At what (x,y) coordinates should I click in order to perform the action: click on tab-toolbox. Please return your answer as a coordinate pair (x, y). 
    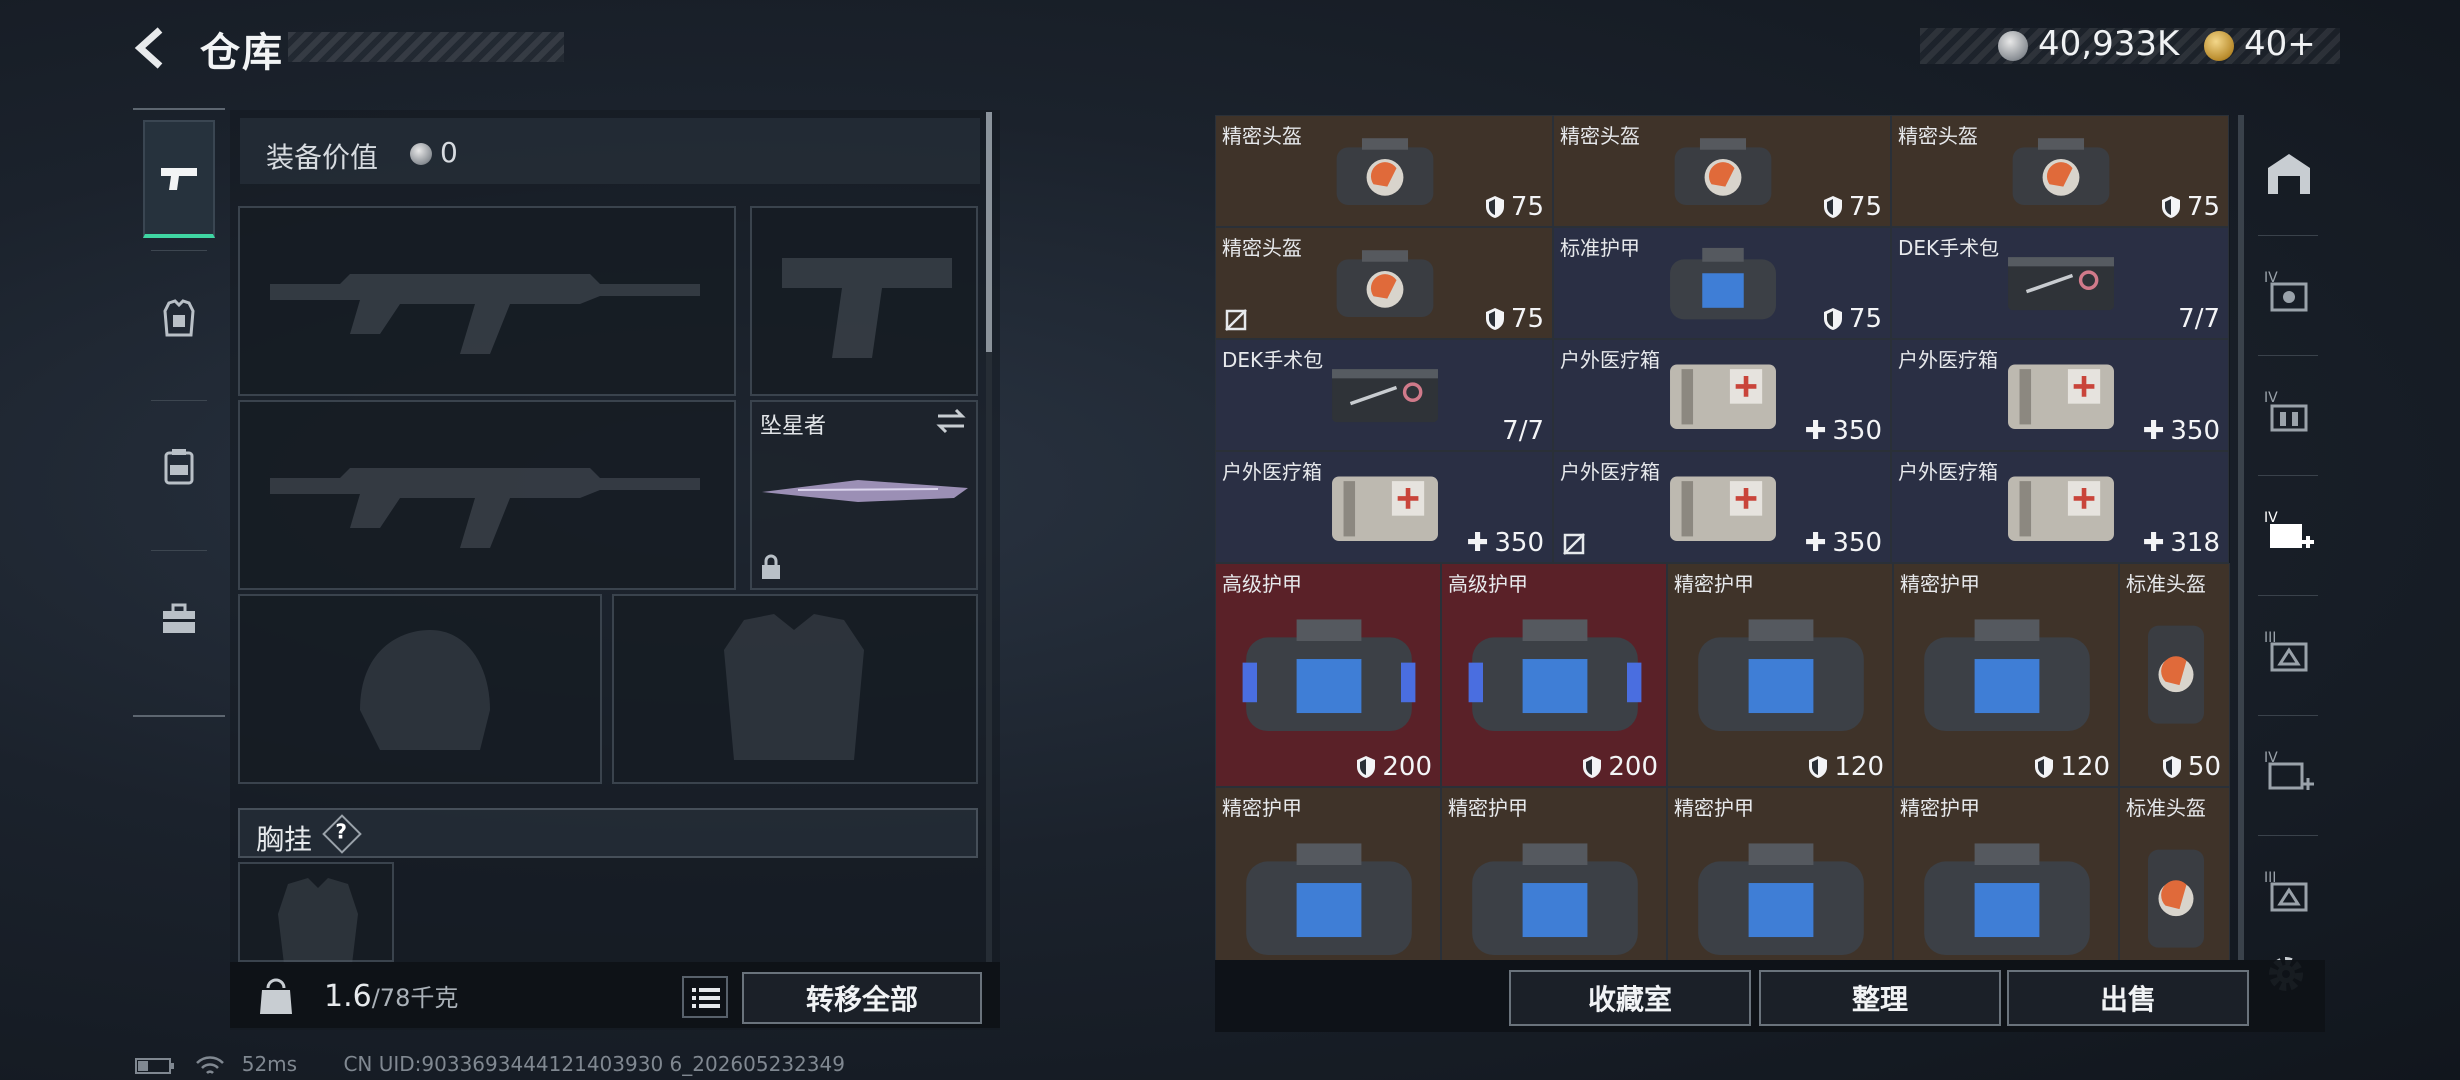
    Looking at the image, I should click on (179, 619).